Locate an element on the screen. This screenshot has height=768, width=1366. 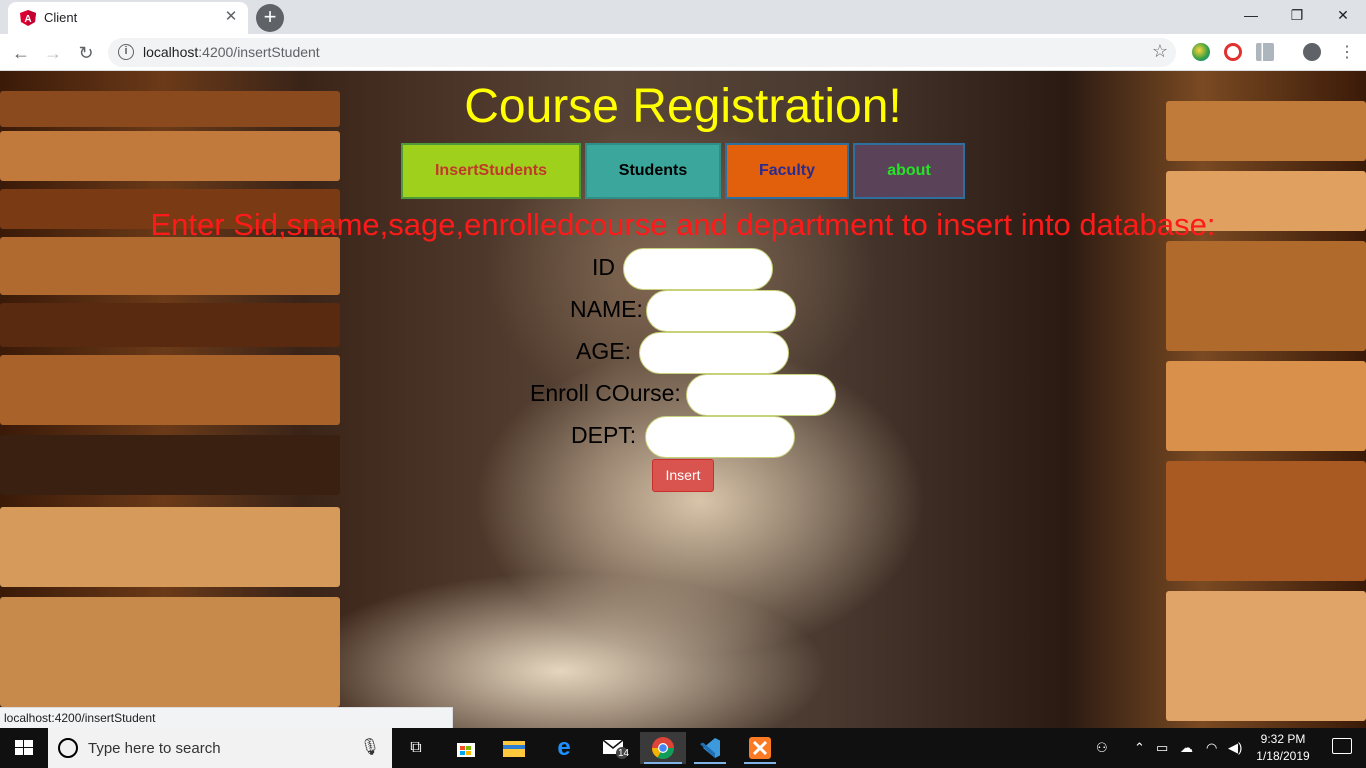
back-button: ← is located at coordinates (21, 53).